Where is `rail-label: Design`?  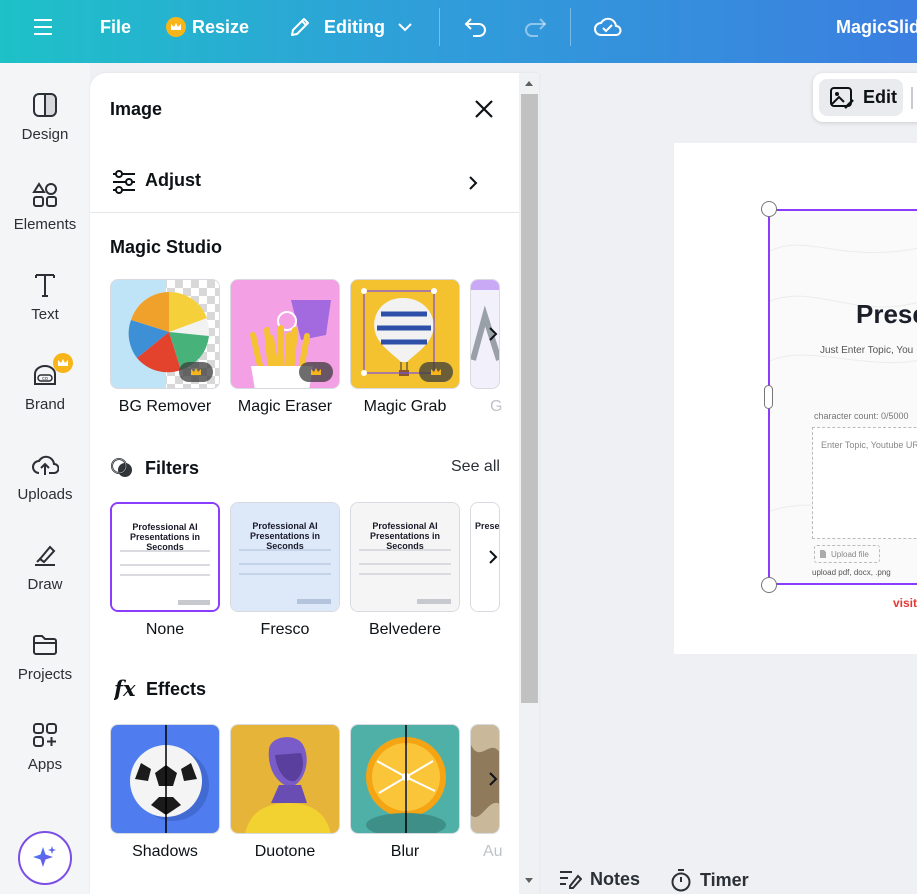 rail-label: Design is located at coordinates (45, 134).